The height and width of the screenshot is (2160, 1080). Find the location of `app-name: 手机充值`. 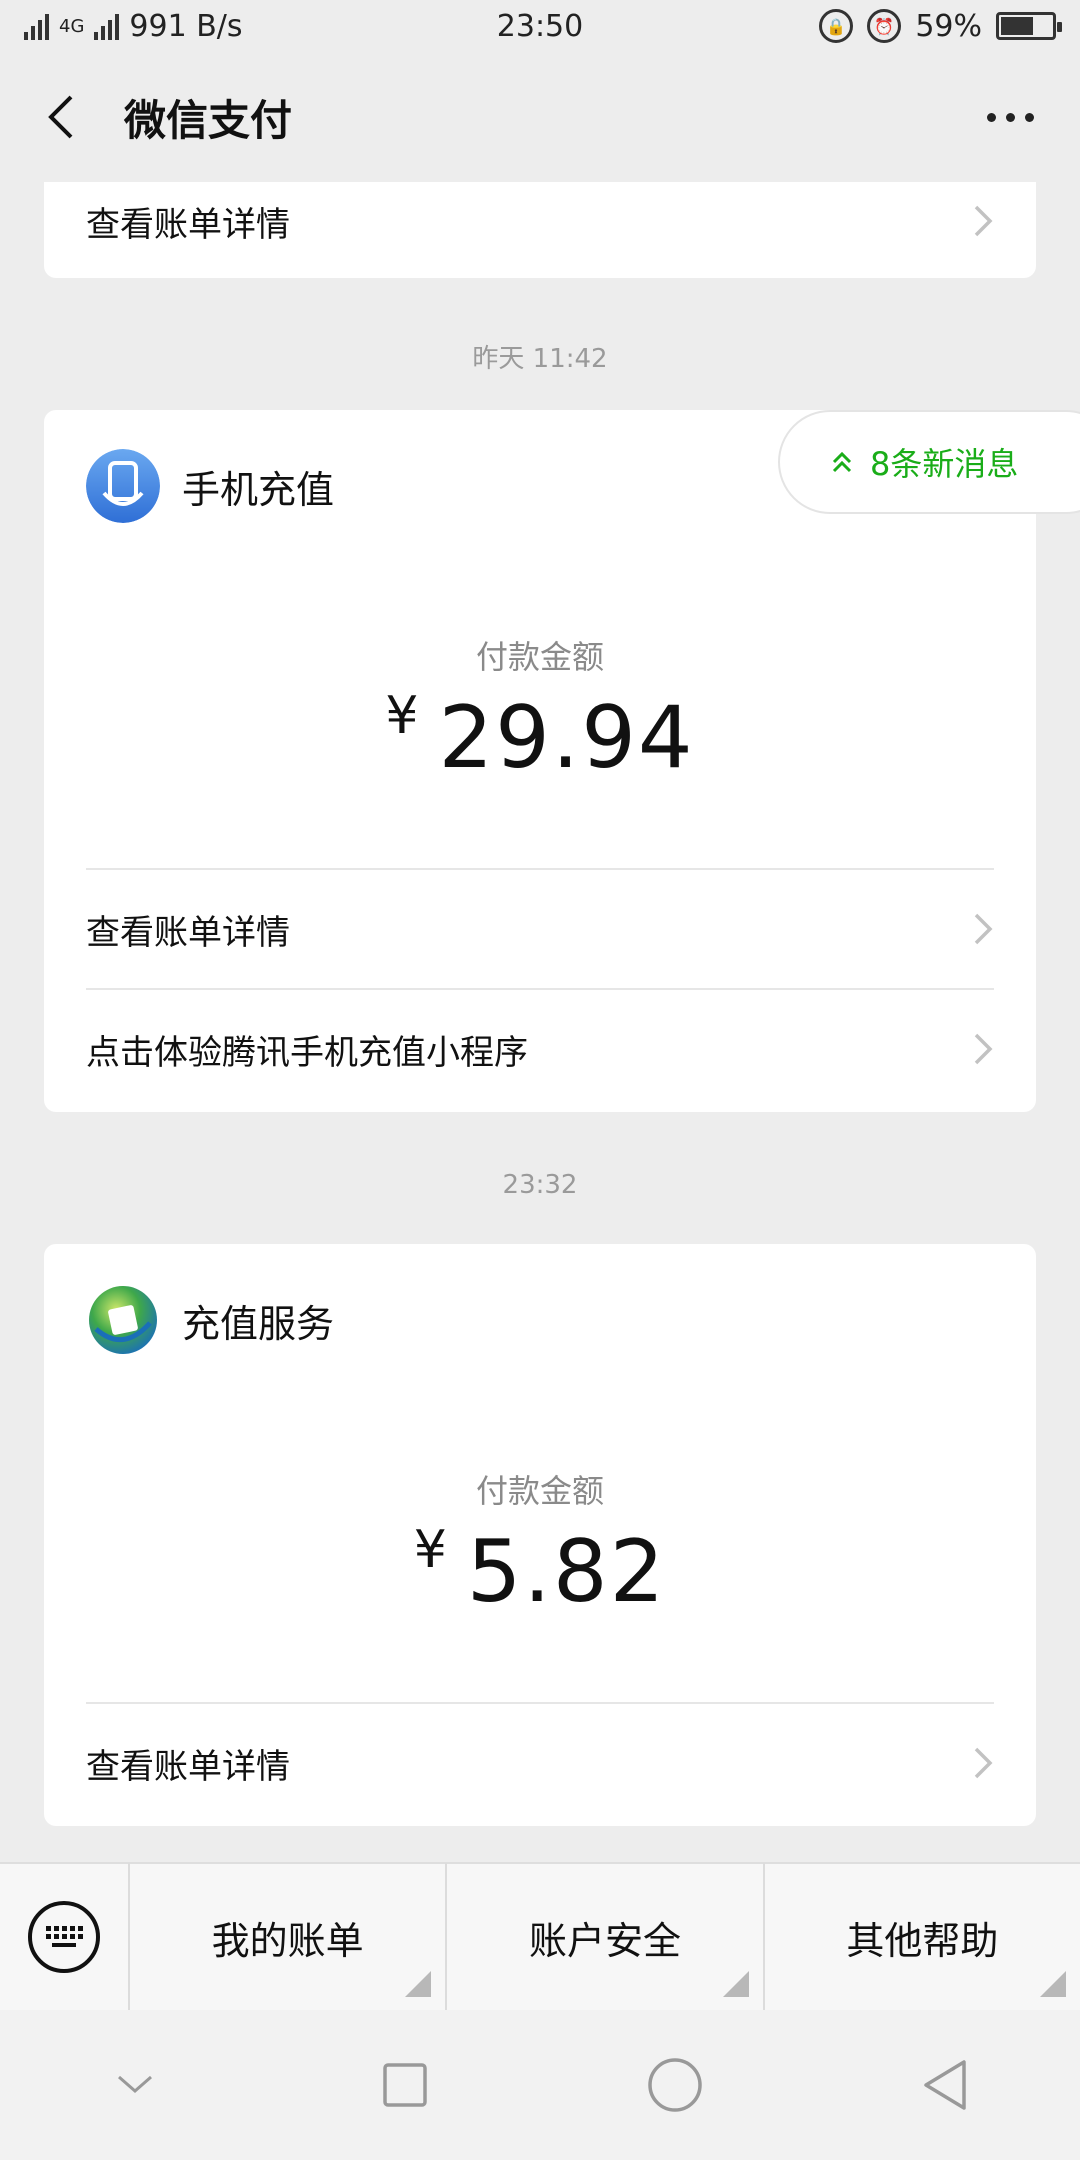

app-name: 手机充值 is located at coordinates (258, 489).